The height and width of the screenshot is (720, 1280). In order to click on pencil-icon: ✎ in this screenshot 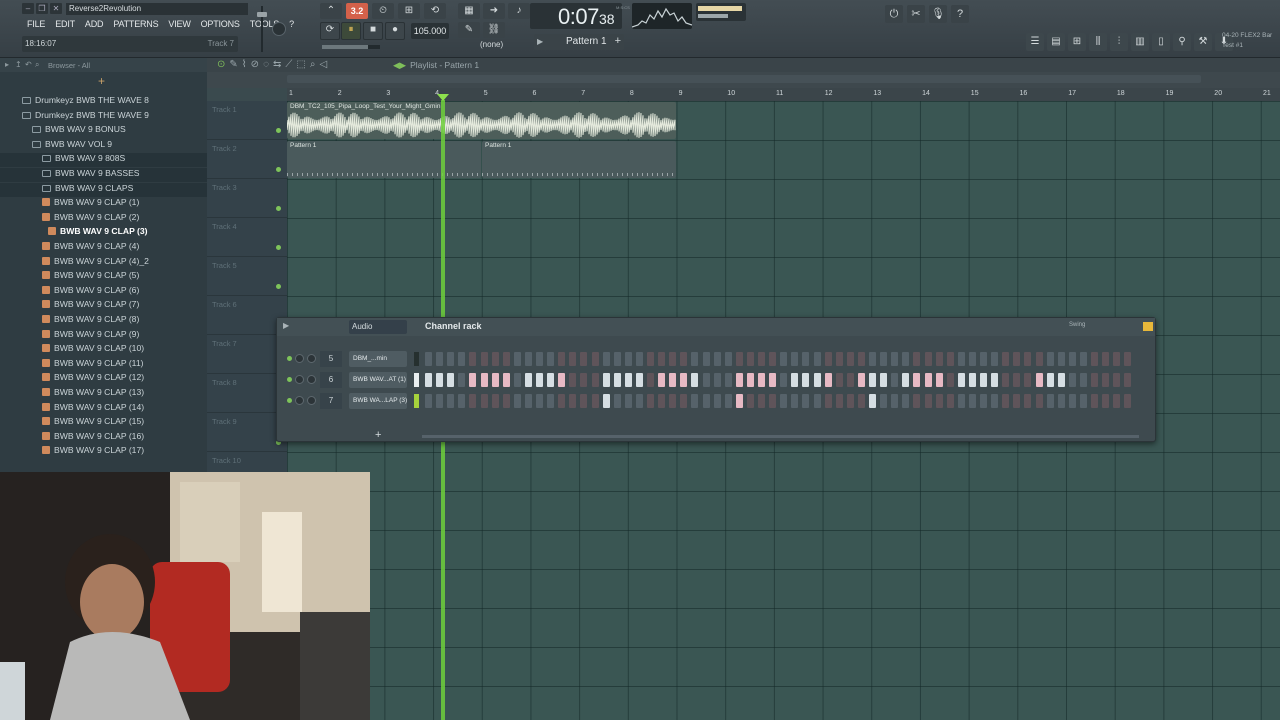, I will do `click(469, 30)`.